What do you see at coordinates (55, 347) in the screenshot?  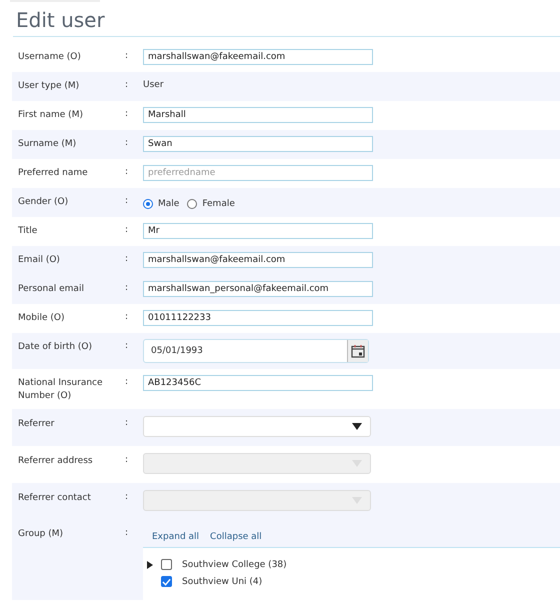 I see `field-label: Date of birth (O)` at bounding box center [55, 347].